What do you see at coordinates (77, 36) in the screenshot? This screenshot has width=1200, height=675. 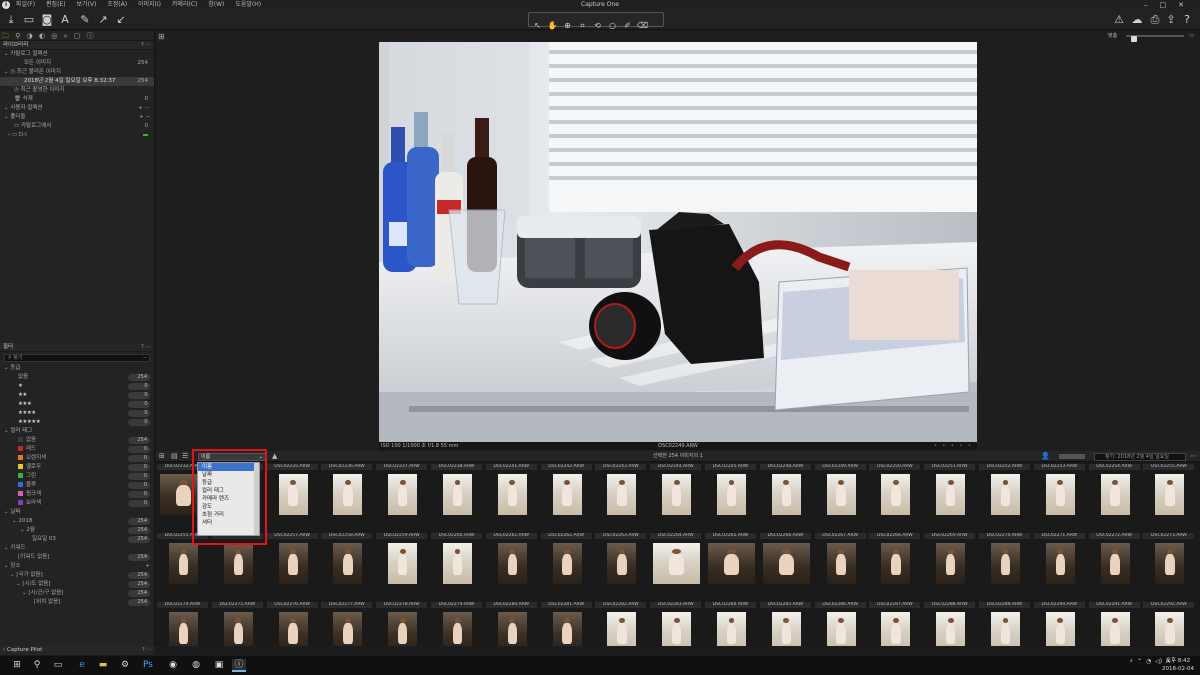 I see `output-tab-icon: ▢` at bounding box center [77, 36].